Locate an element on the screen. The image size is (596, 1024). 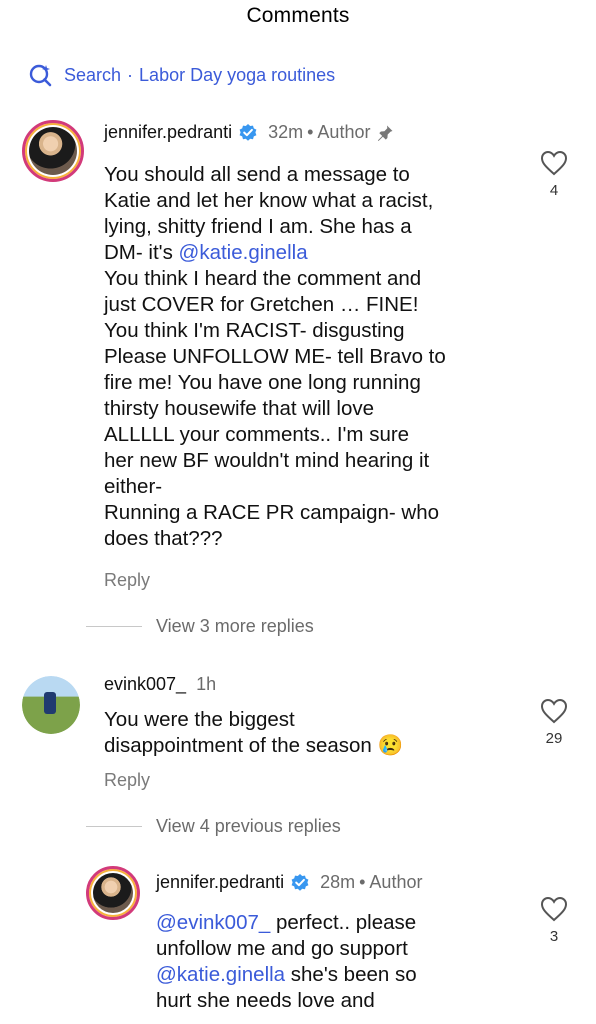
crying-emoji: 😢 is located at coordinates (390, 745).